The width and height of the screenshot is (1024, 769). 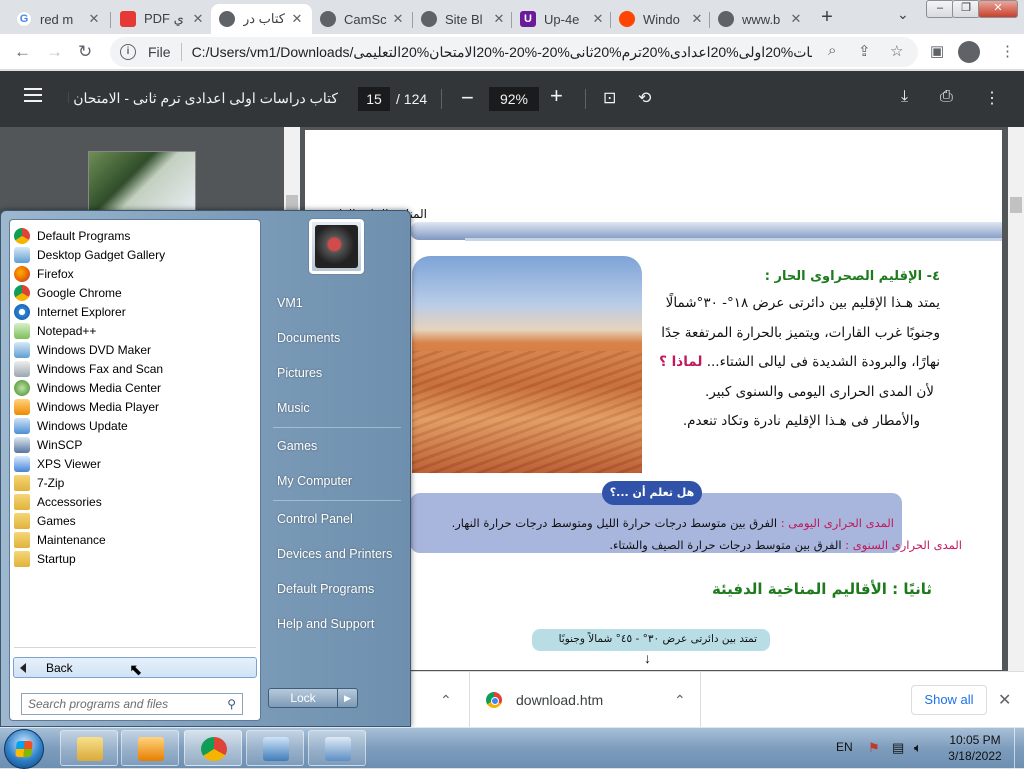 What do you see at coordinates (937, 51) in the screenshot?
I see `side-panel-icon: ▣` at bounding box center [937, 51].